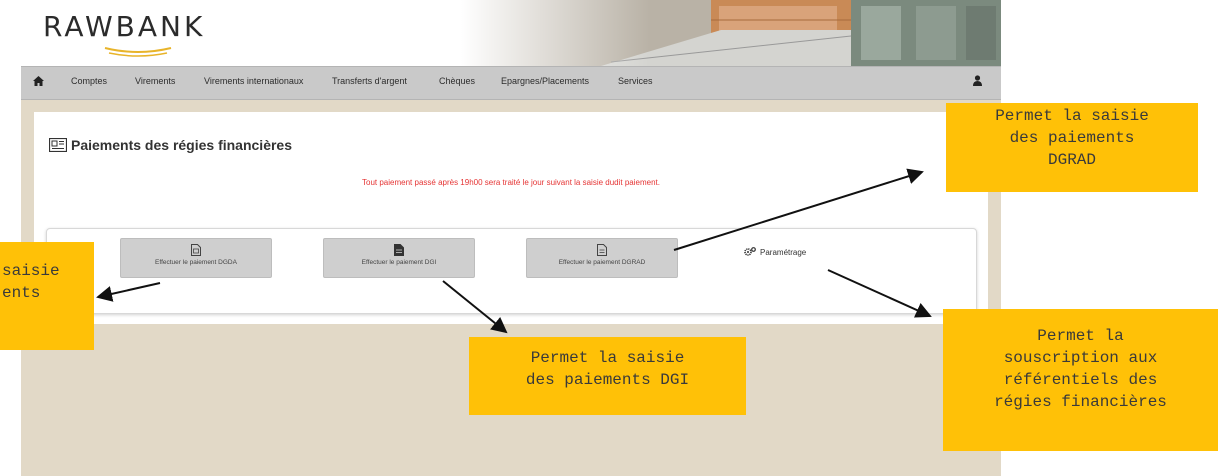 The image size is (1218, 476). I want to click on arrow-dgrad, so click(798, 209).